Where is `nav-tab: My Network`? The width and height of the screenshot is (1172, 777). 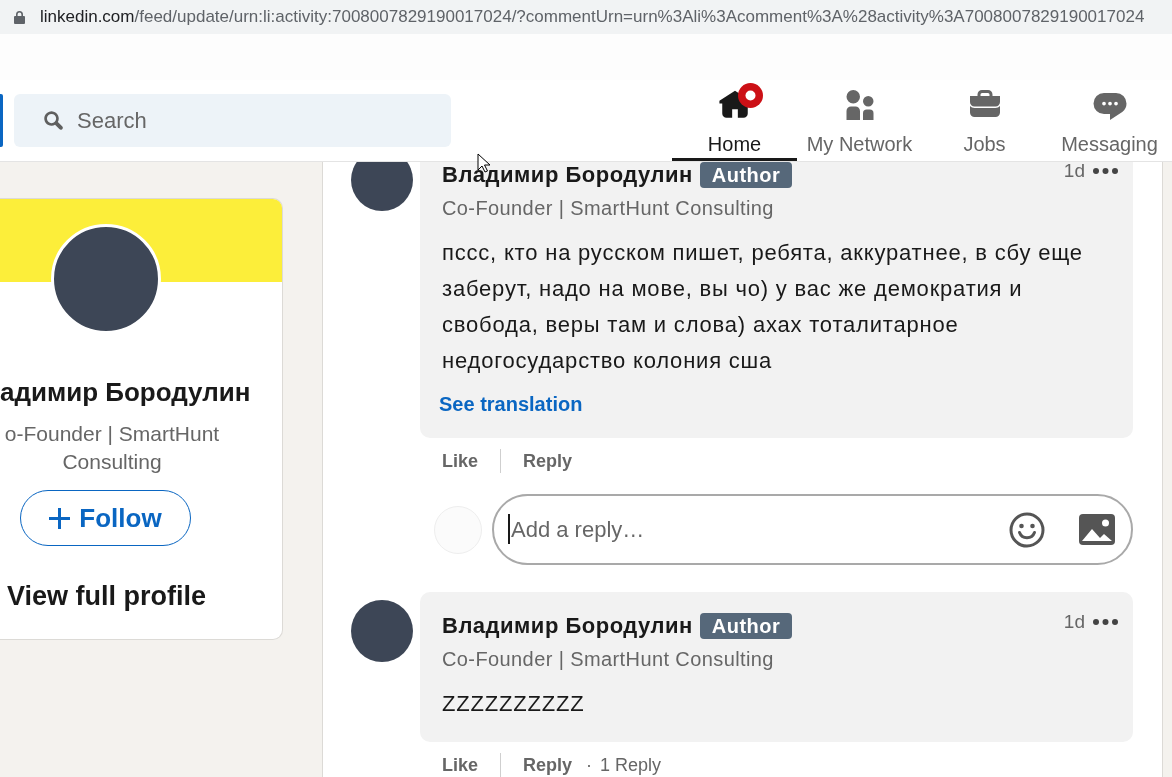
nav-tab: My Network is located at coordinates (859, 120).